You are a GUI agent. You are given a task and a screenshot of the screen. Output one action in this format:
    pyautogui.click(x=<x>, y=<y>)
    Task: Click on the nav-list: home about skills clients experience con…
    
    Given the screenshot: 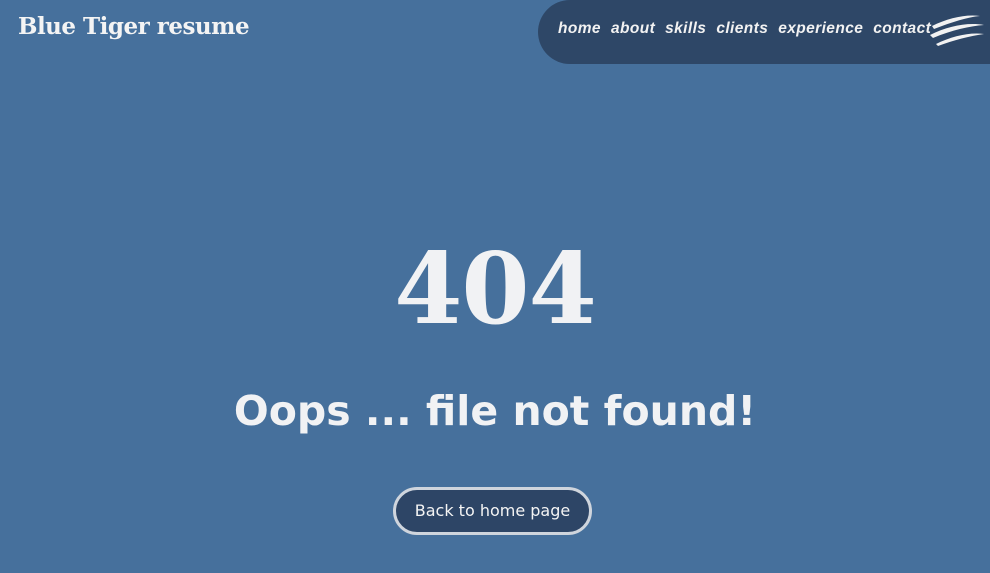 What is the action you would take?
    pyautogui.click(x=749, y=29)
    